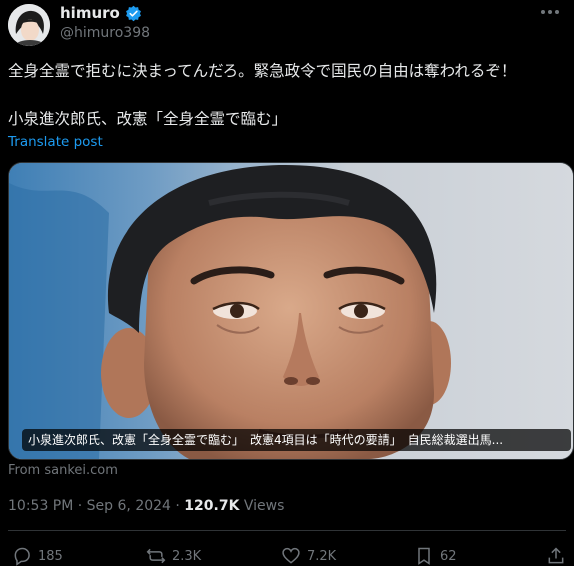  Describe the element at coordinates (133, 13) in the screenshot. I see `verified-badge-icon` at that location.